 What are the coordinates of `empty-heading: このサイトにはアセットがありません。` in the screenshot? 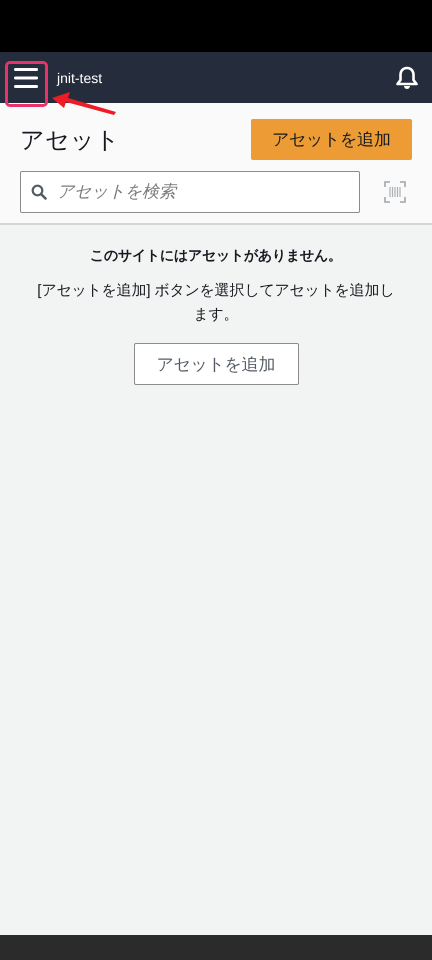 It's located at (216, 256).